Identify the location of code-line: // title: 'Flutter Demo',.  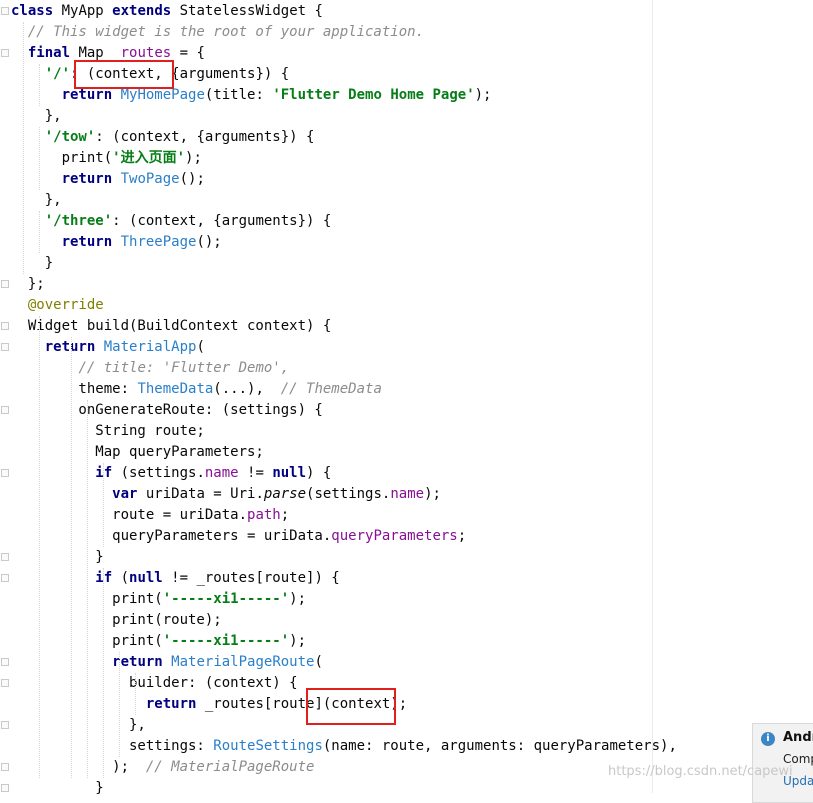
(184, 368).